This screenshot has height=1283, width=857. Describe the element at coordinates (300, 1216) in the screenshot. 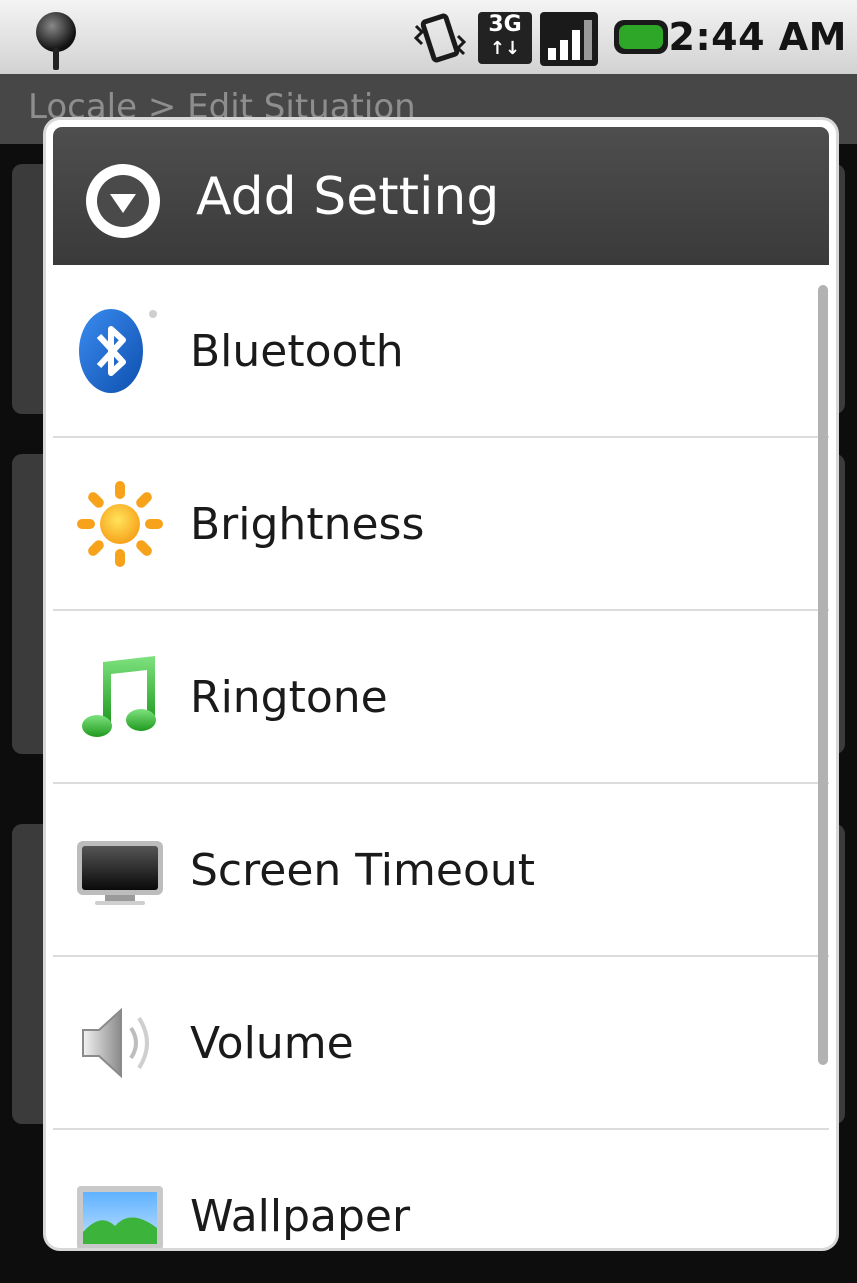

I see `list-item-label: Wallpaper` at that location.